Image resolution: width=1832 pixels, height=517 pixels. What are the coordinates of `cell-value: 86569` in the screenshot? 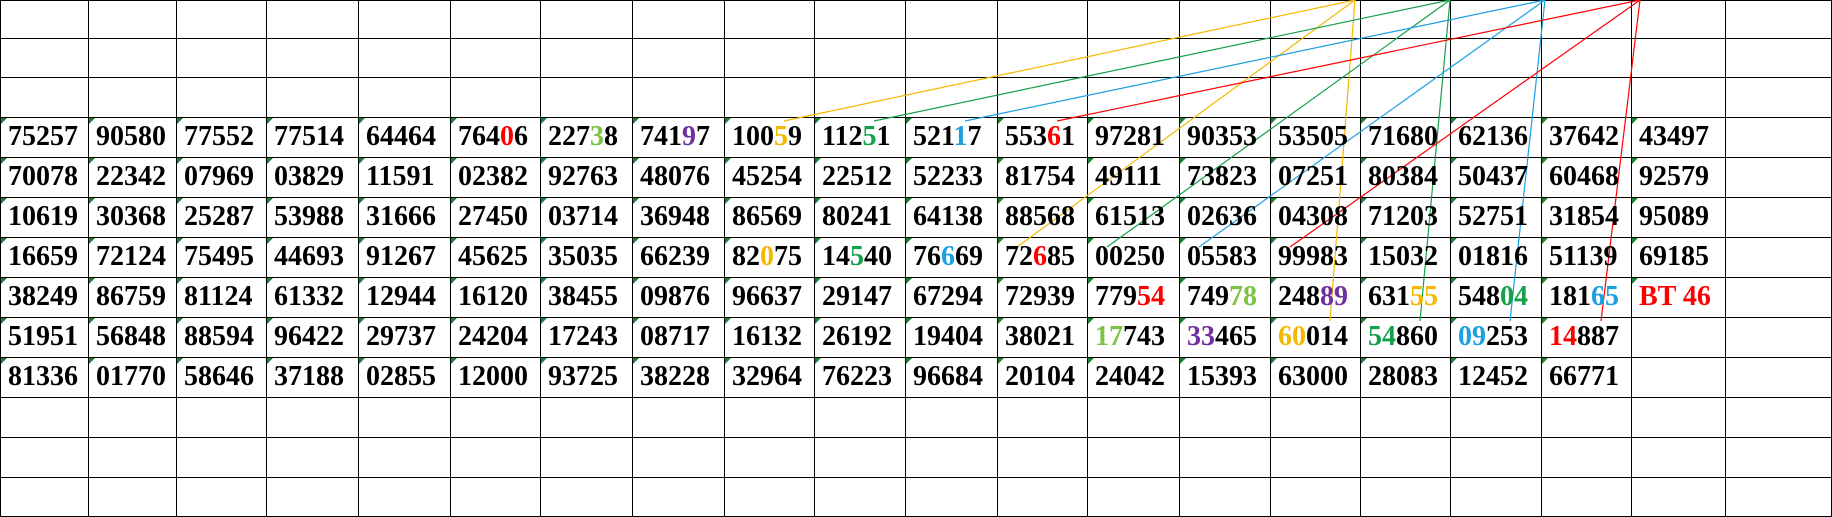 It's located at (767, 217).